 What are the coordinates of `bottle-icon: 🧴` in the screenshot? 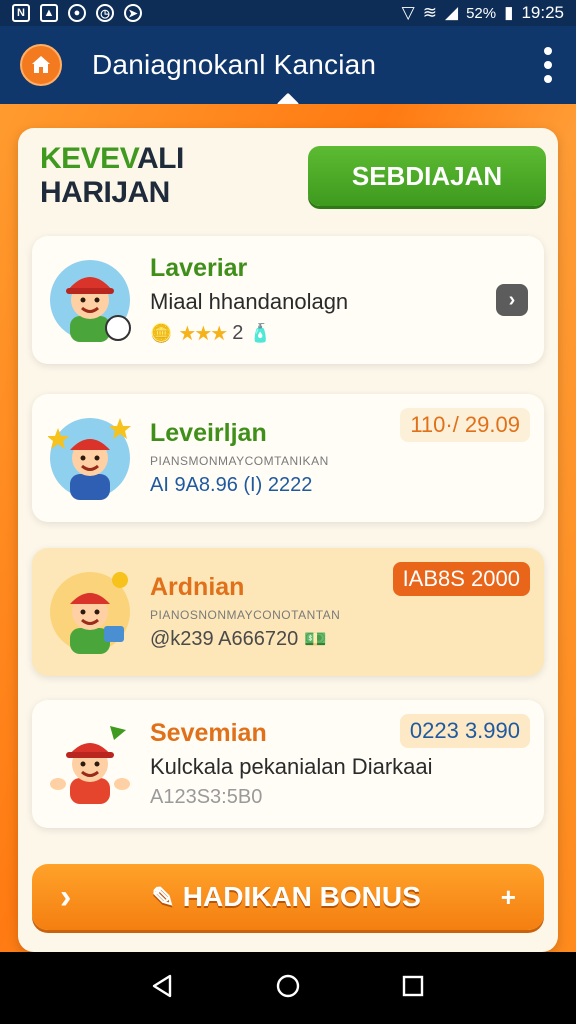 It's located at (260, 333).